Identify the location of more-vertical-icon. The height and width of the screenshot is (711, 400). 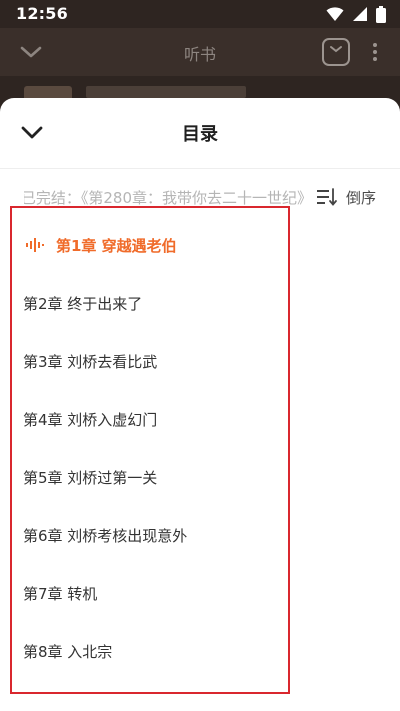
(375, 52).